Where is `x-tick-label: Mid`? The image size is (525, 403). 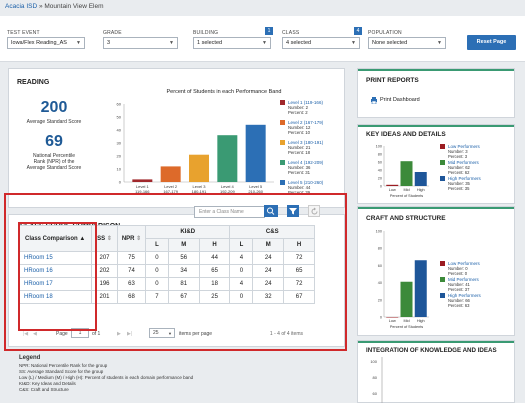
x-tick-label: Mid is located at coordinates (406, 190).